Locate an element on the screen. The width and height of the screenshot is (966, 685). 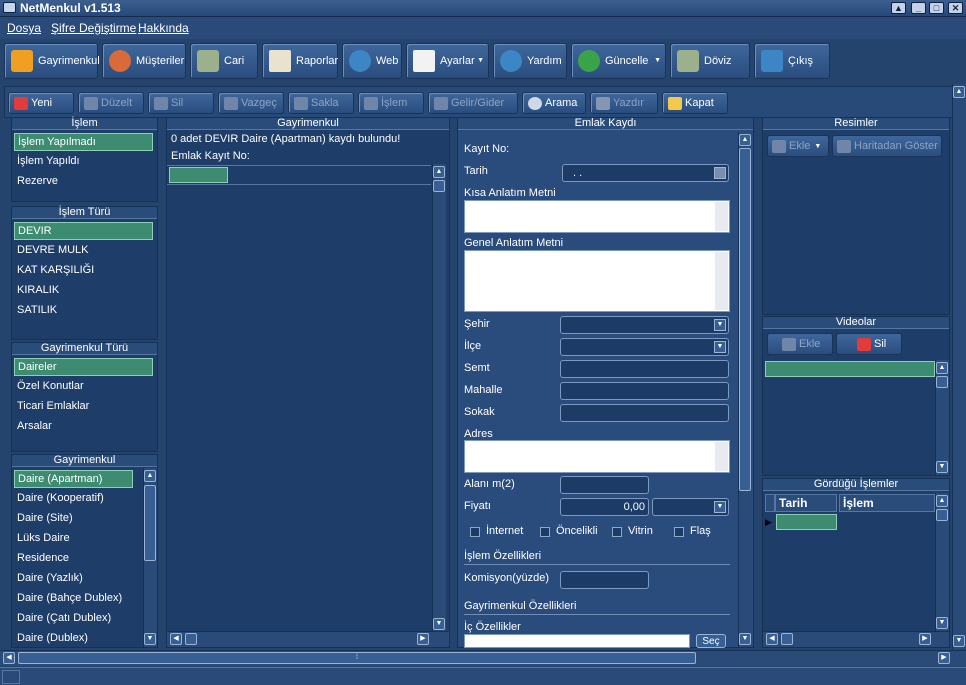
ilce-select: ▼ is located at coordinates (644, 347).